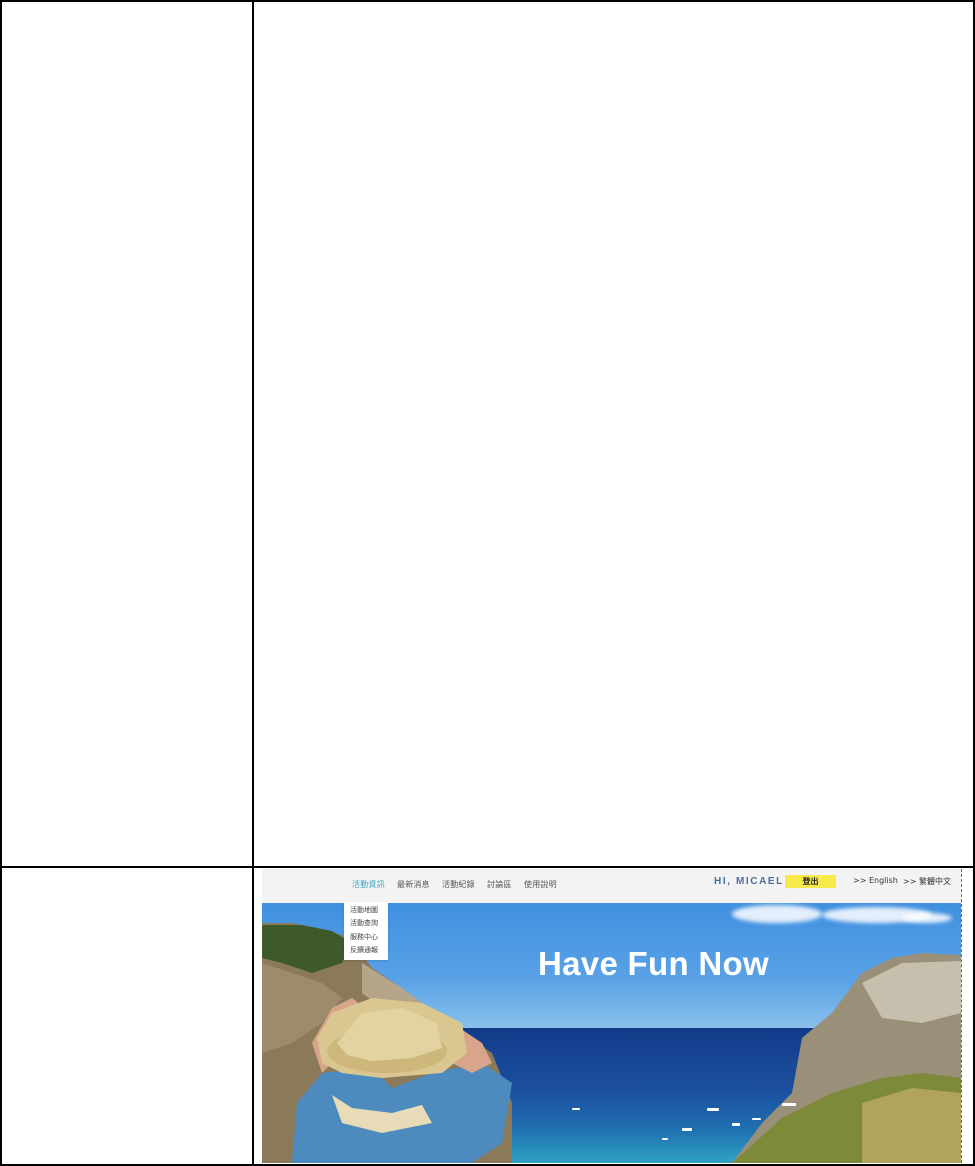 The width and height of the screenshot is (975, 1166). I want to click on user-greeting: HI, MICAEL, so click(749, 881).